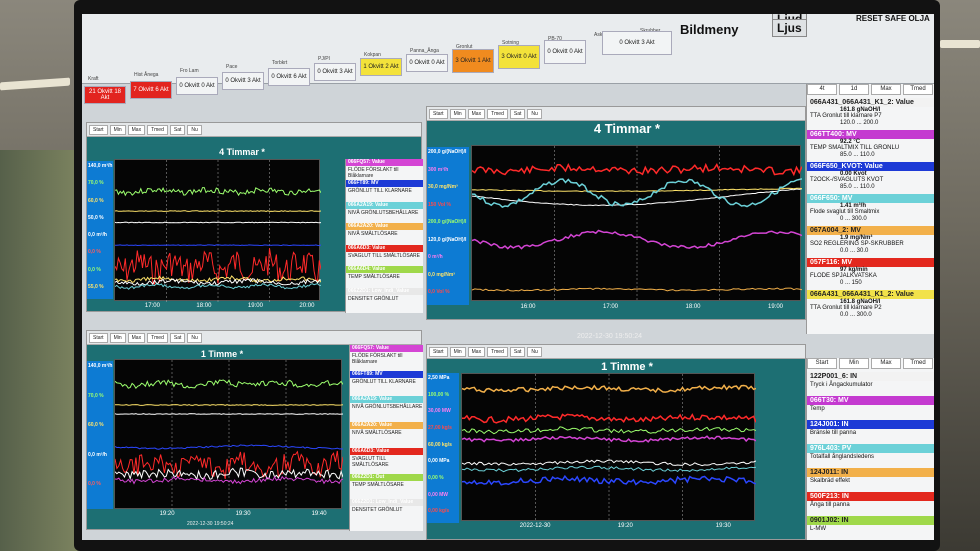 Image resolution: width=980 pixels, height=551 pixels. I want to click on time-axis-label: 19:40, so click(319, 514).